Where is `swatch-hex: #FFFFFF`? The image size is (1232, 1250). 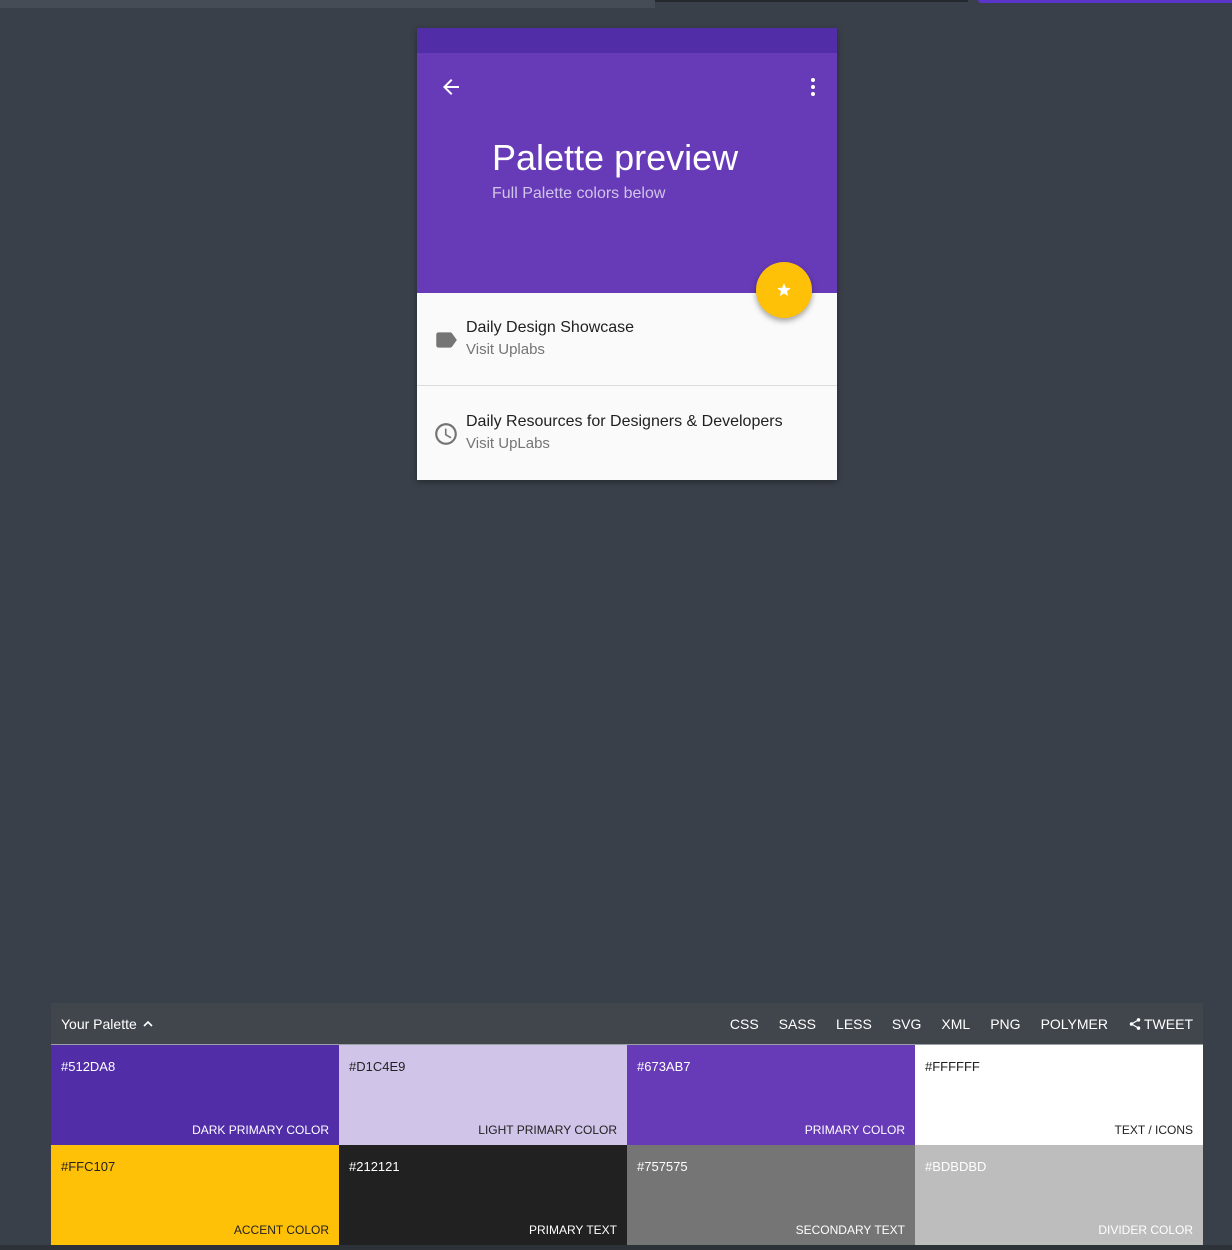 swatch-hex: #FFFFFF is located at coordinates (952, 1066).